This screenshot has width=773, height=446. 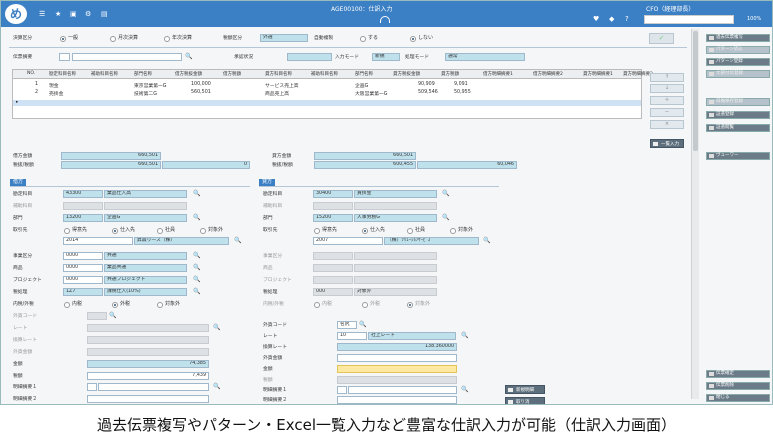 I want to click on debit-inout-radio-none, so click(x=160, y=305).